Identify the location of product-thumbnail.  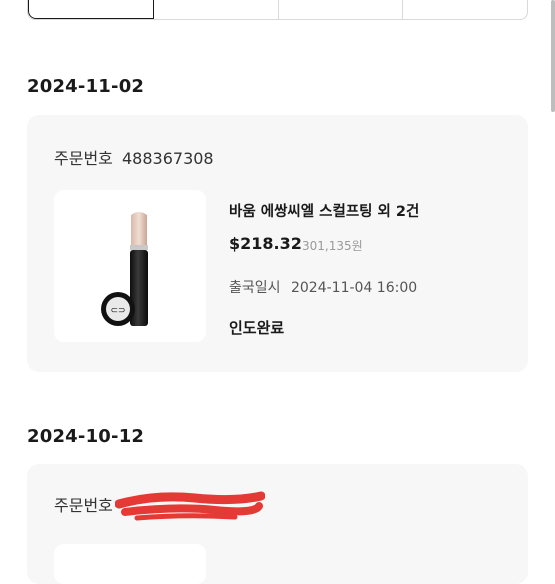
(130, 564).